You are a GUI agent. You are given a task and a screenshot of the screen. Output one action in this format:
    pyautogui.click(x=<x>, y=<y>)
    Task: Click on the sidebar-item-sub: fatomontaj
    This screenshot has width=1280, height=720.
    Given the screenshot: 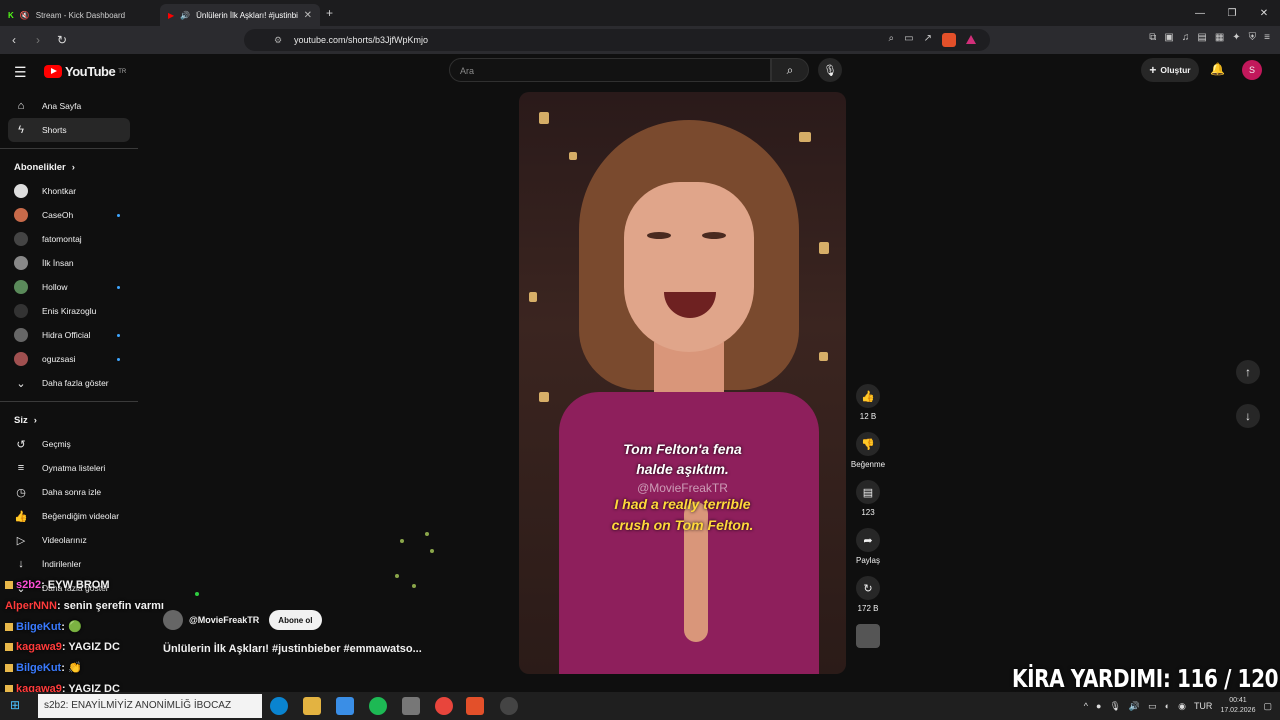 What is the action you would take?
    pyautogui.click(x=69, y=239)
    